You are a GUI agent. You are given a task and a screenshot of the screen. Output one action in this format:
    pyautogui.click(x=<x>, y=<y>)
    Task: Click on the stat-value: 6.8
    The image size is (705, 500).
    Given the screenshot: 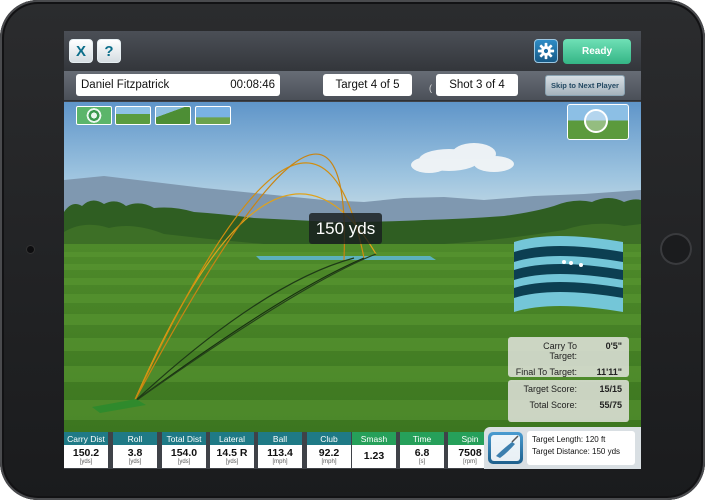 What is the action you would take?
    pyautogui.click(x=422, y=452)
    